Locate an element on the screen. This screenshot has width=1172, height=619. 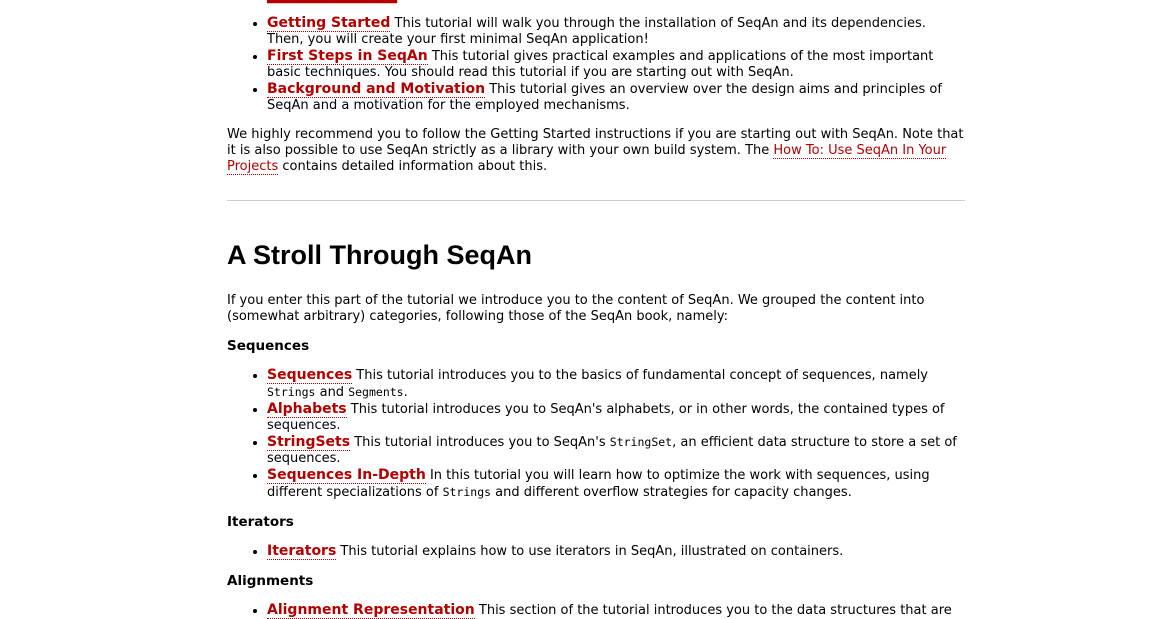
page-title: A Stroll Through SeqAn is located at coordinates (379, 255).